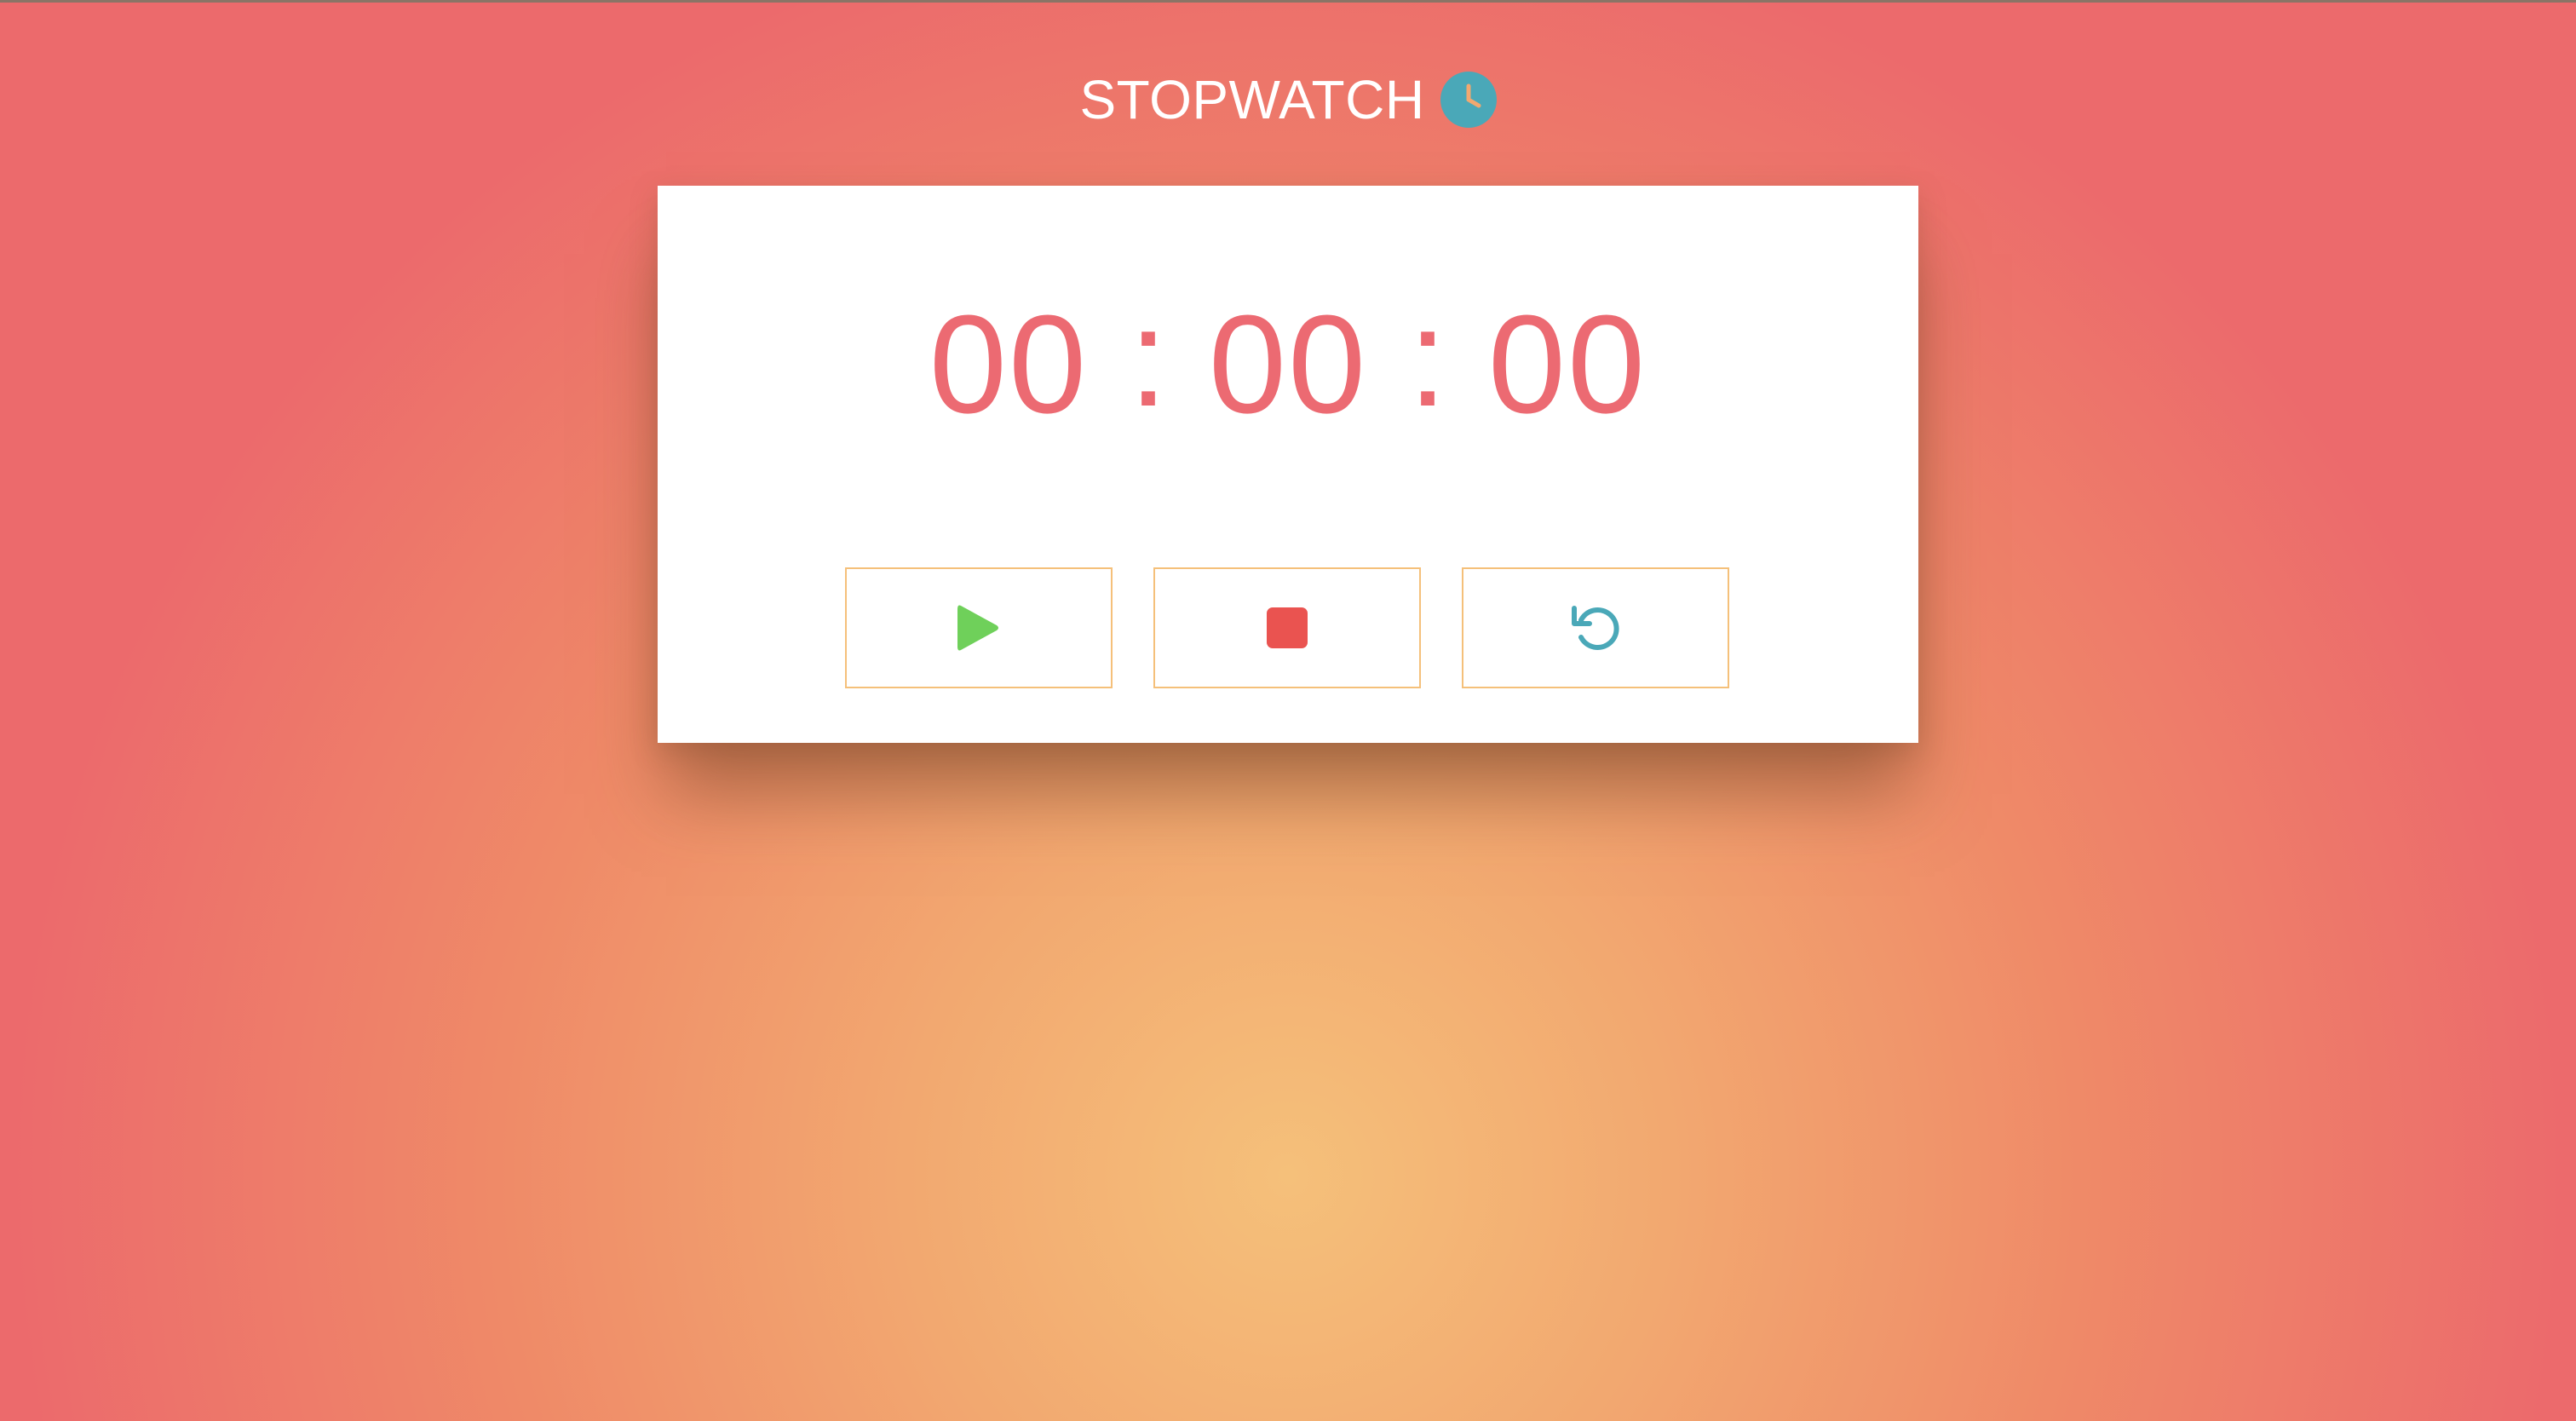 The width and height of the screenshot is (2576, 1421). I want to click on reset-button, so click(1596, 627).